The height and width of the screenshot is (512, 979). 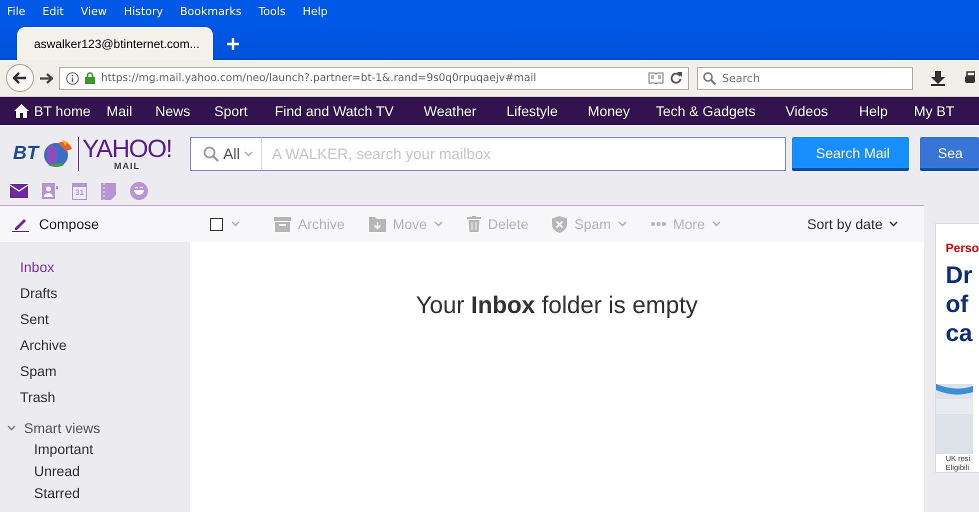 I want to click on back-arrow-icon, so click(x=20, y=78).